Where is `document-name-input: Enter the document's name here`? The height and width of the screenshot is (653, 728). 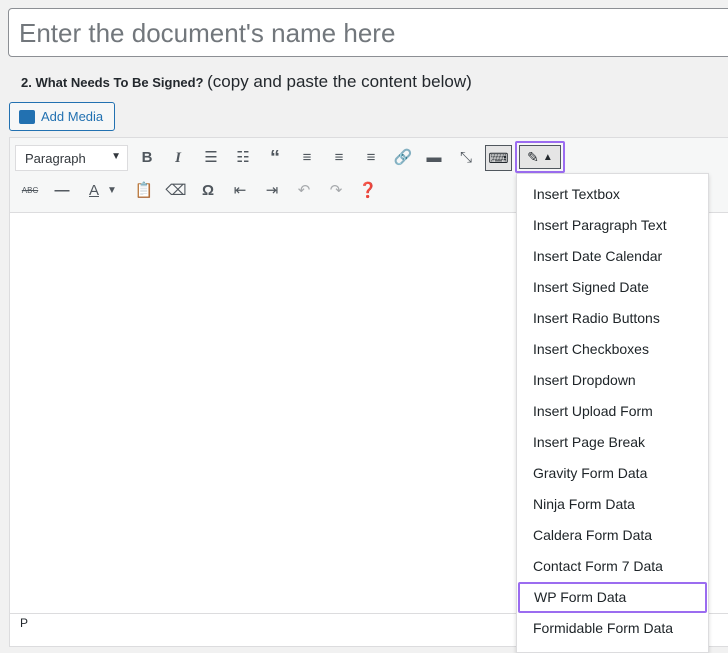
document-name-input: Enter the document's name here is located at coordinates (368, 32).